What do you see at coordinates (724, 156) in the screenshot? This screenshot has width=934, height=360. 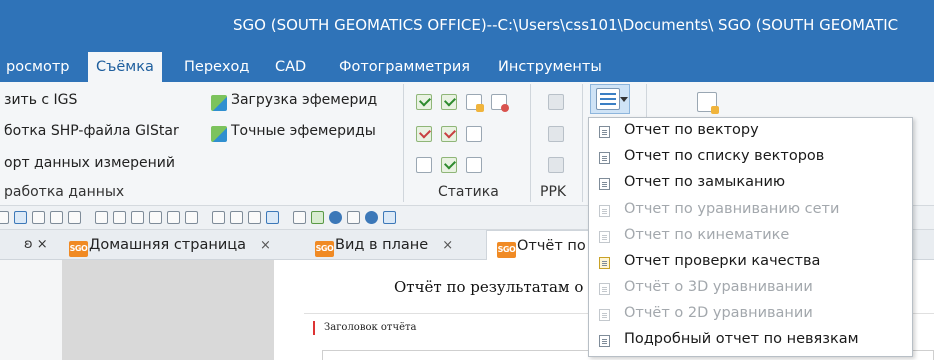 I see `menu-item-label: Отчет по списку векторов` at bounding box center [724, 156].